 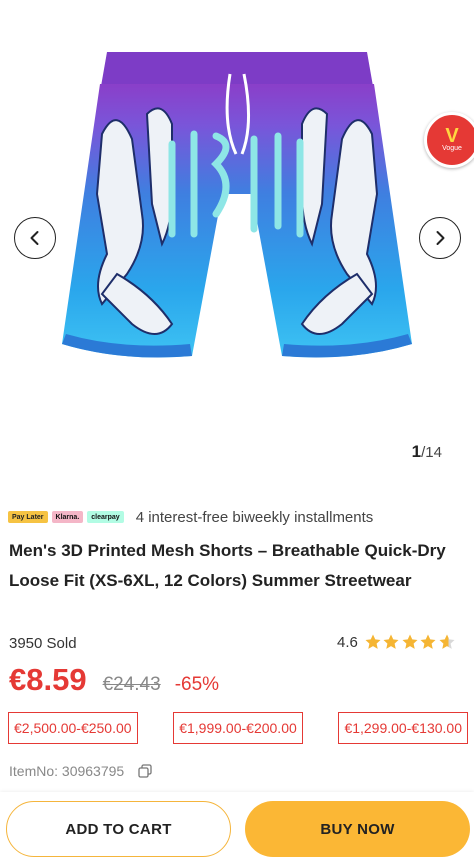 I want to click on klarna-logo: Klarna., so click(x=67, y=517).